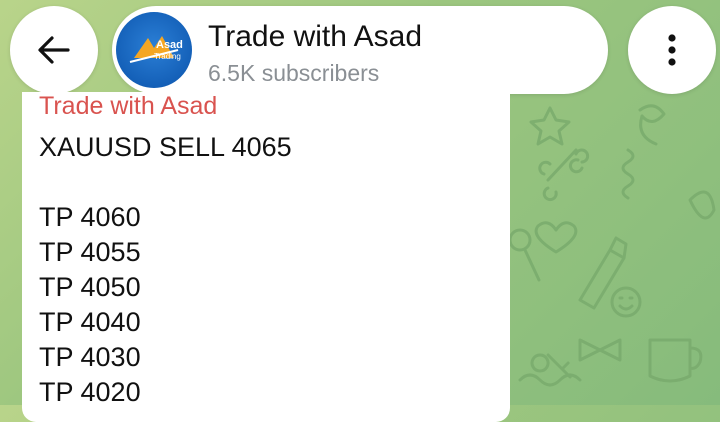  What do you see at coordinates (550, 126) in the screenshot?
I see `star-doodle` at bounding box center [550, 126].